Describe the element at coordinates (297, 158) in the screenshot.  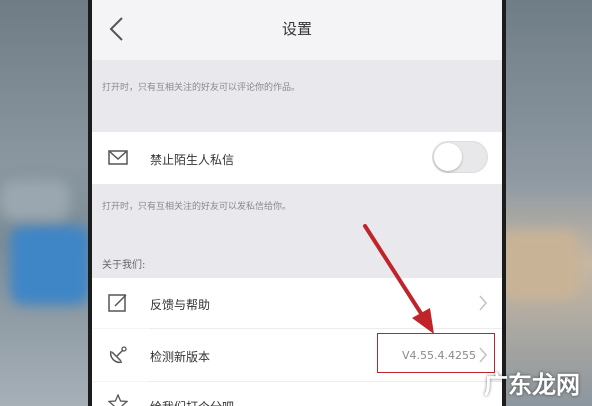
I see `block-stranger-row: 禁止陌生人私信` at that location.